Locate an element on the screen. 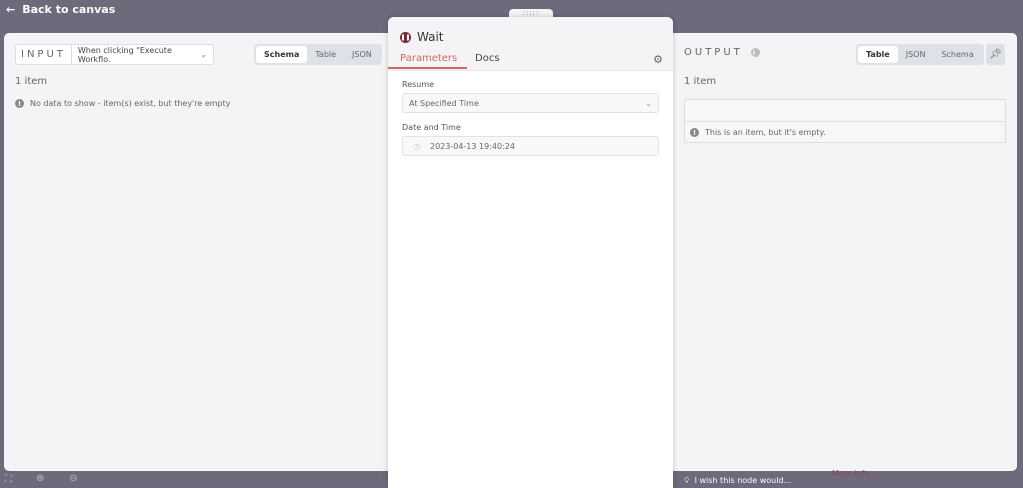 The width and height of the screenshot is (1023, 488). info-icon: i is located at coordinates (755, 52).